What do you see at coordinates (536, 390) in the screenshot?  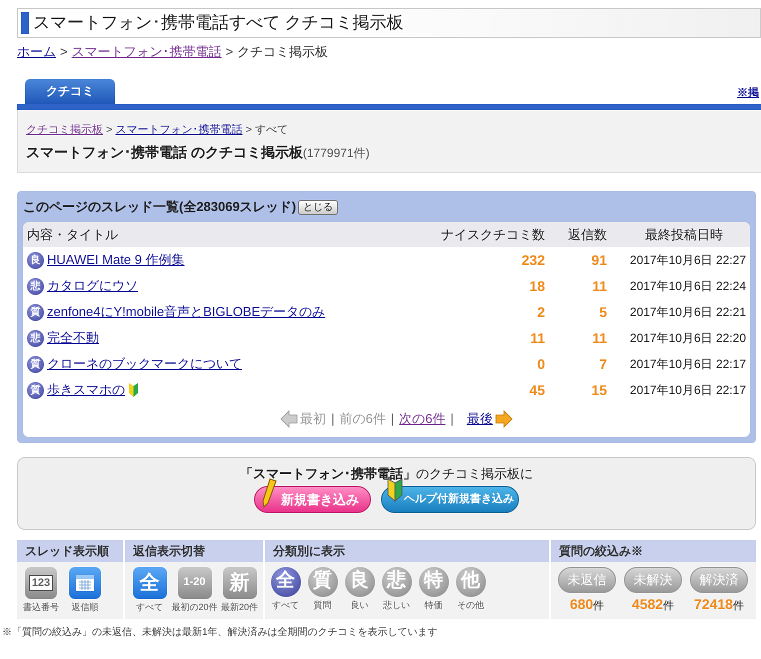 I see `nice-count: 45` at bounding box center [536, 390].